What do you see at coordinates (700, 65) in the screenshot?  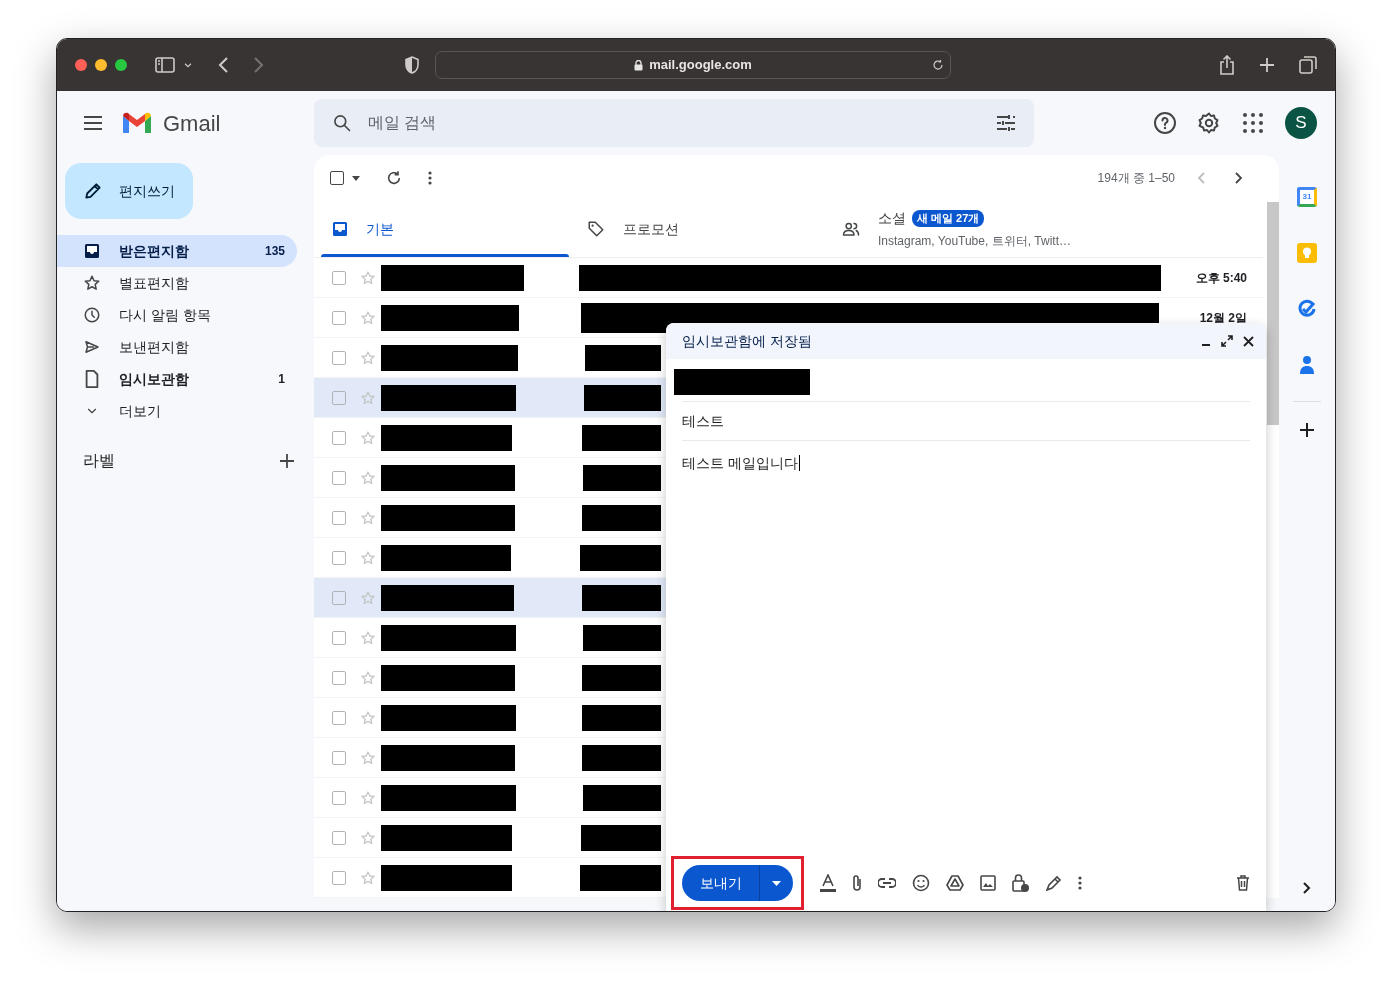 I see `url-text: mail.google.com` at bounding box center [700, 65].